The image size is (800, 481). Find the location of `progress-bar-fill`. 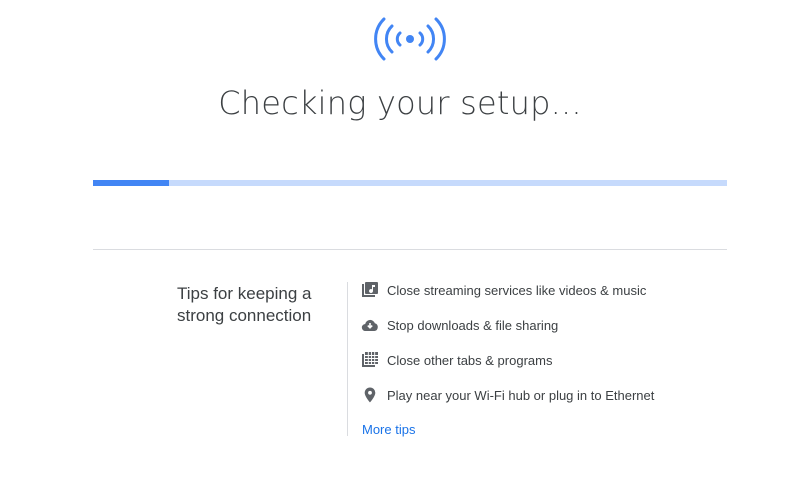

progress-bar-fill is located at coordinates (131, 183).